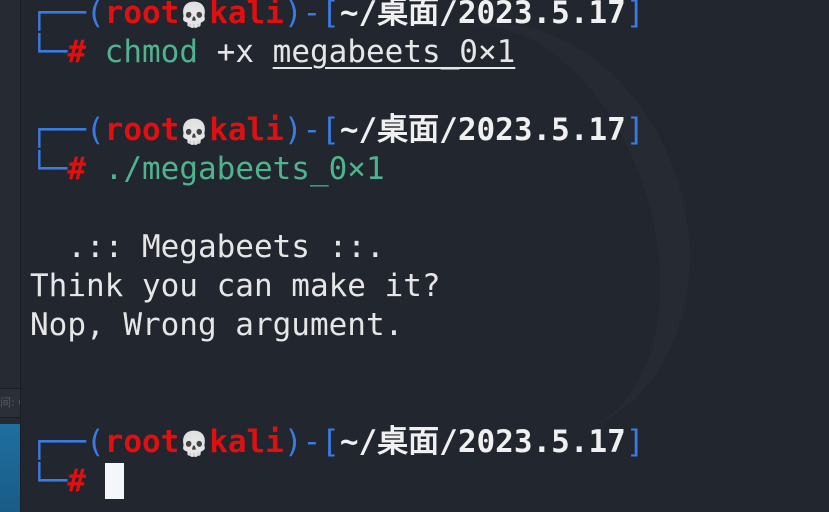 Image resolution: width=829 pixels, height=512 pixels. I want to click on disk-stat: 间: 61.1 GiB, so click(10, 402).